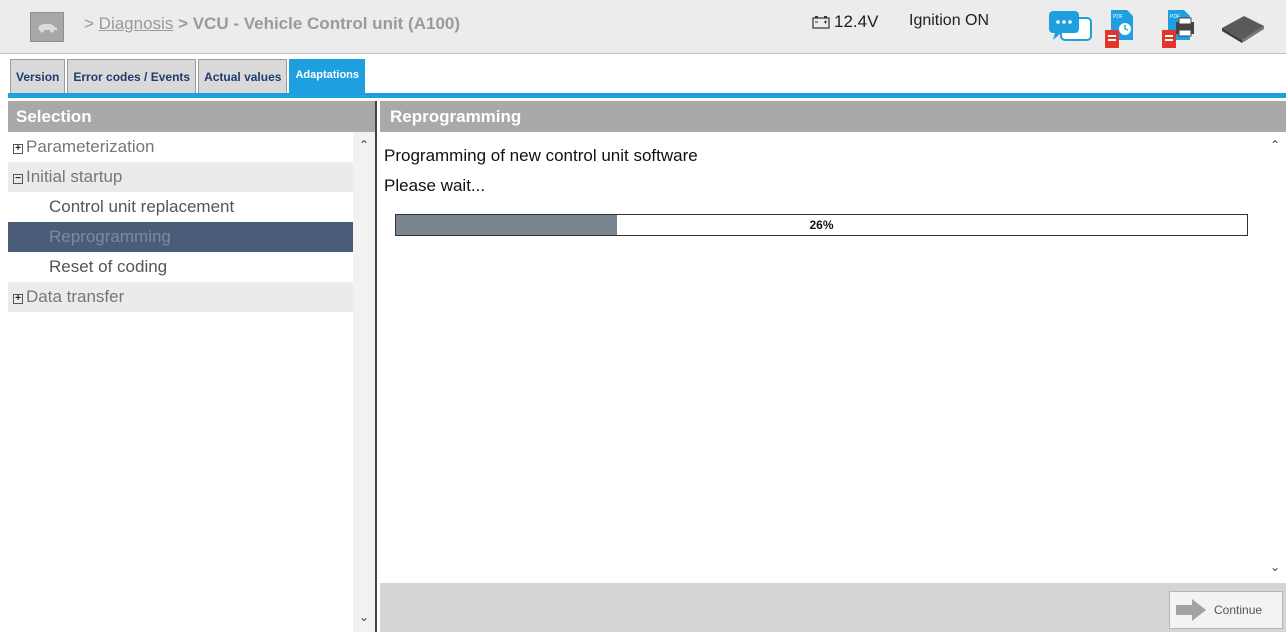 This screenshot has height=632, width=1286. I want to click on chat-icon, so click(1070, 26).